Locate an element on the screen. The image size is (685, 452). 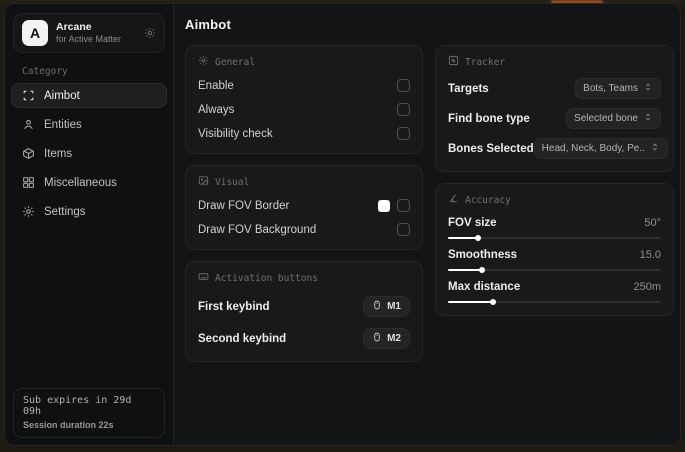
cube-icon is located at coordinates (28, 153).